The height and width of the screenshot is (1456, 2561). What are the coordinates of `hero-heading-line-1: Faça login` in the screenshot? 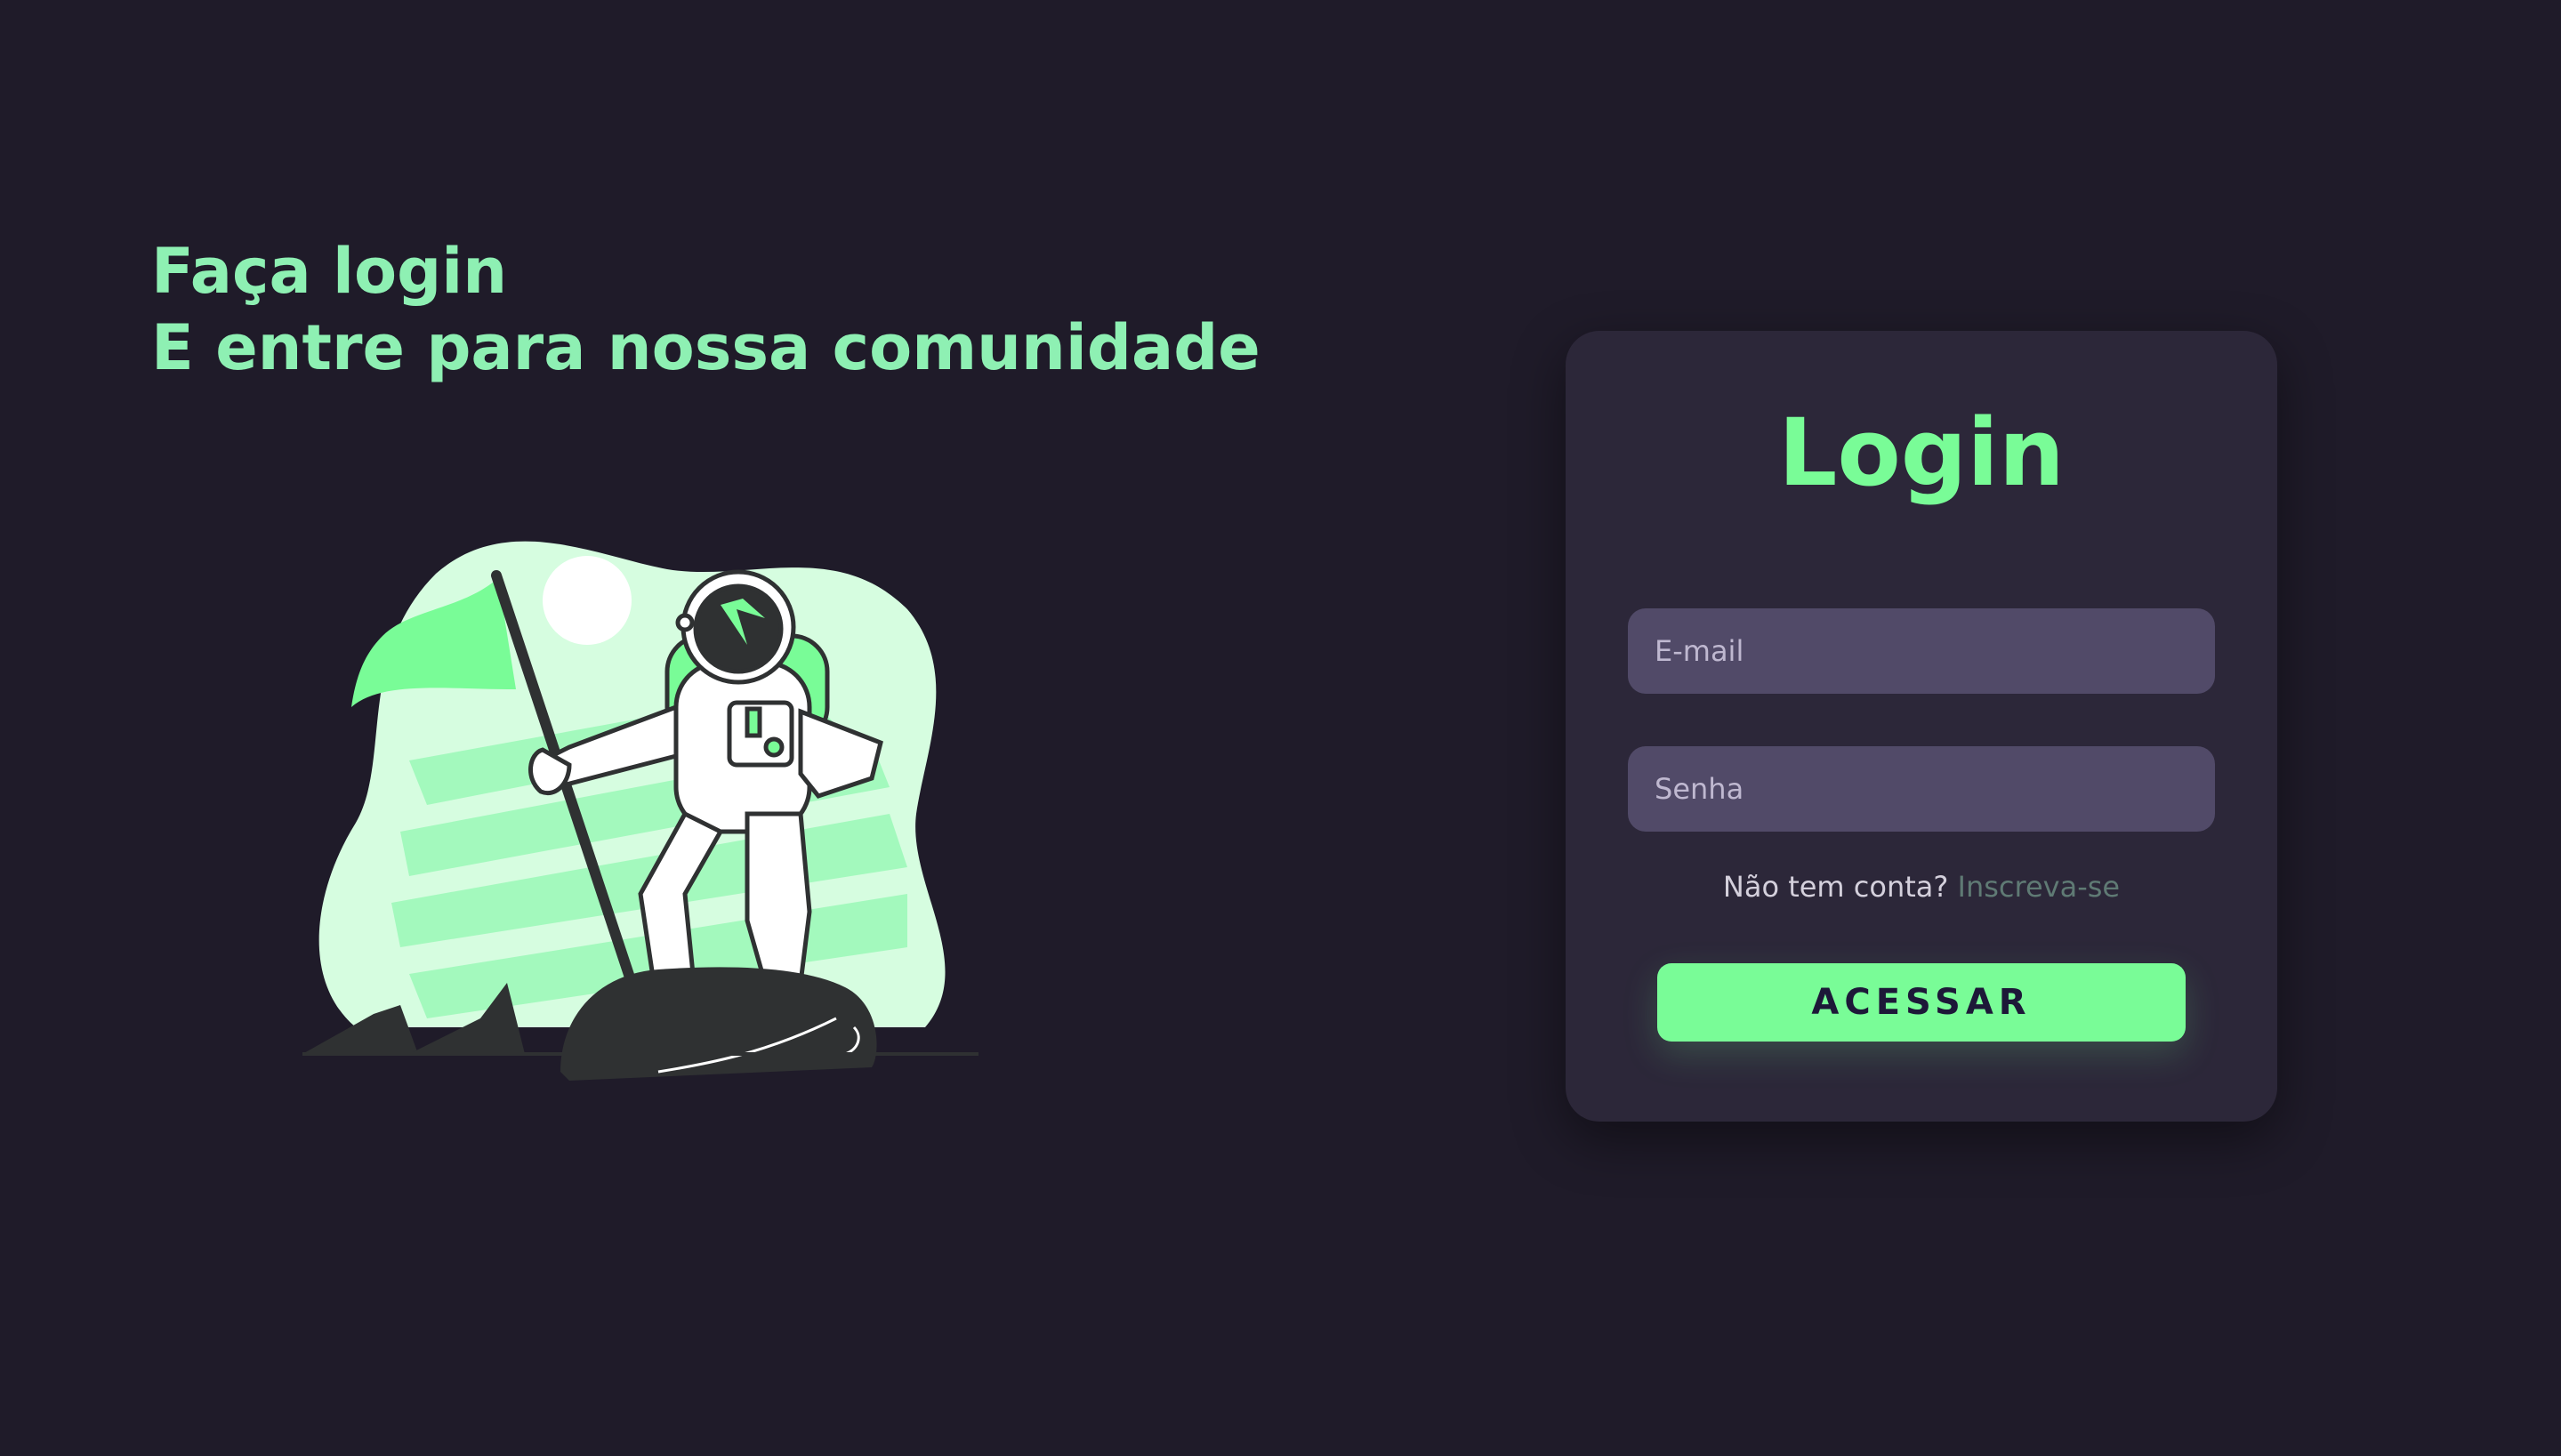 It's located at (330, 271).